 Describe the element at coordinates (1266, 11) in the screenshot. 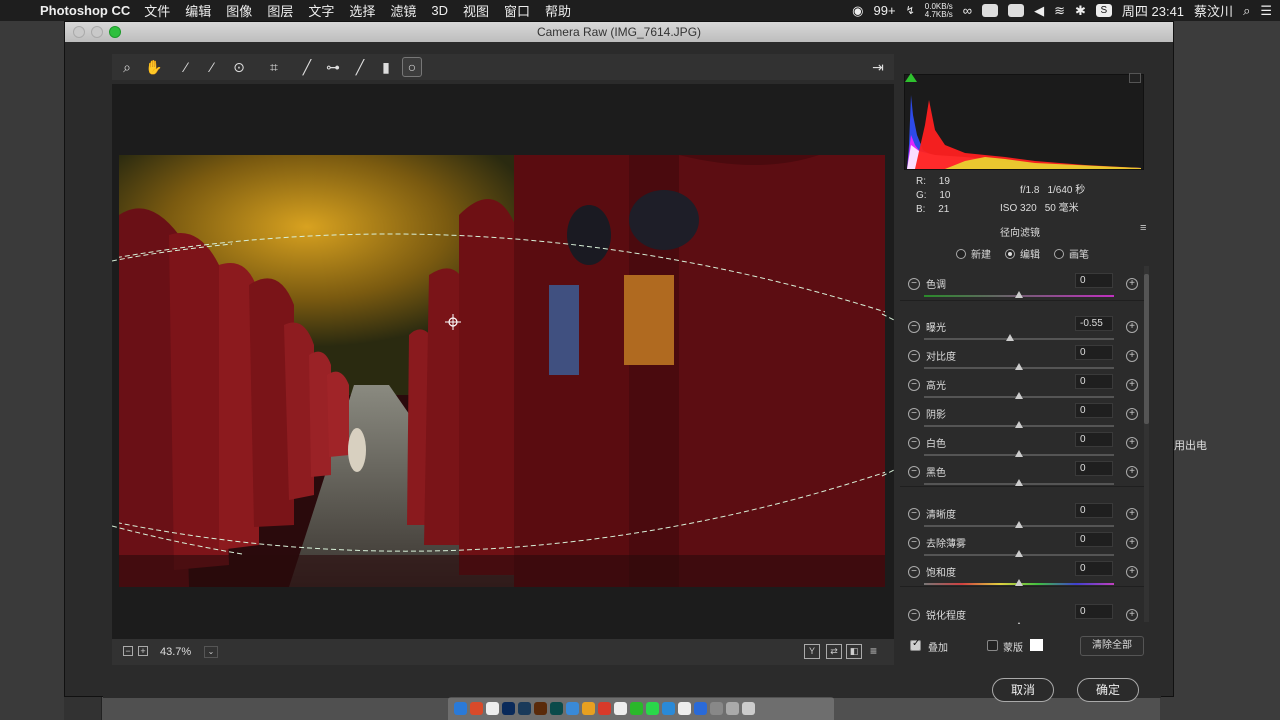

I see `notification-center-icon: ☰` at that location.